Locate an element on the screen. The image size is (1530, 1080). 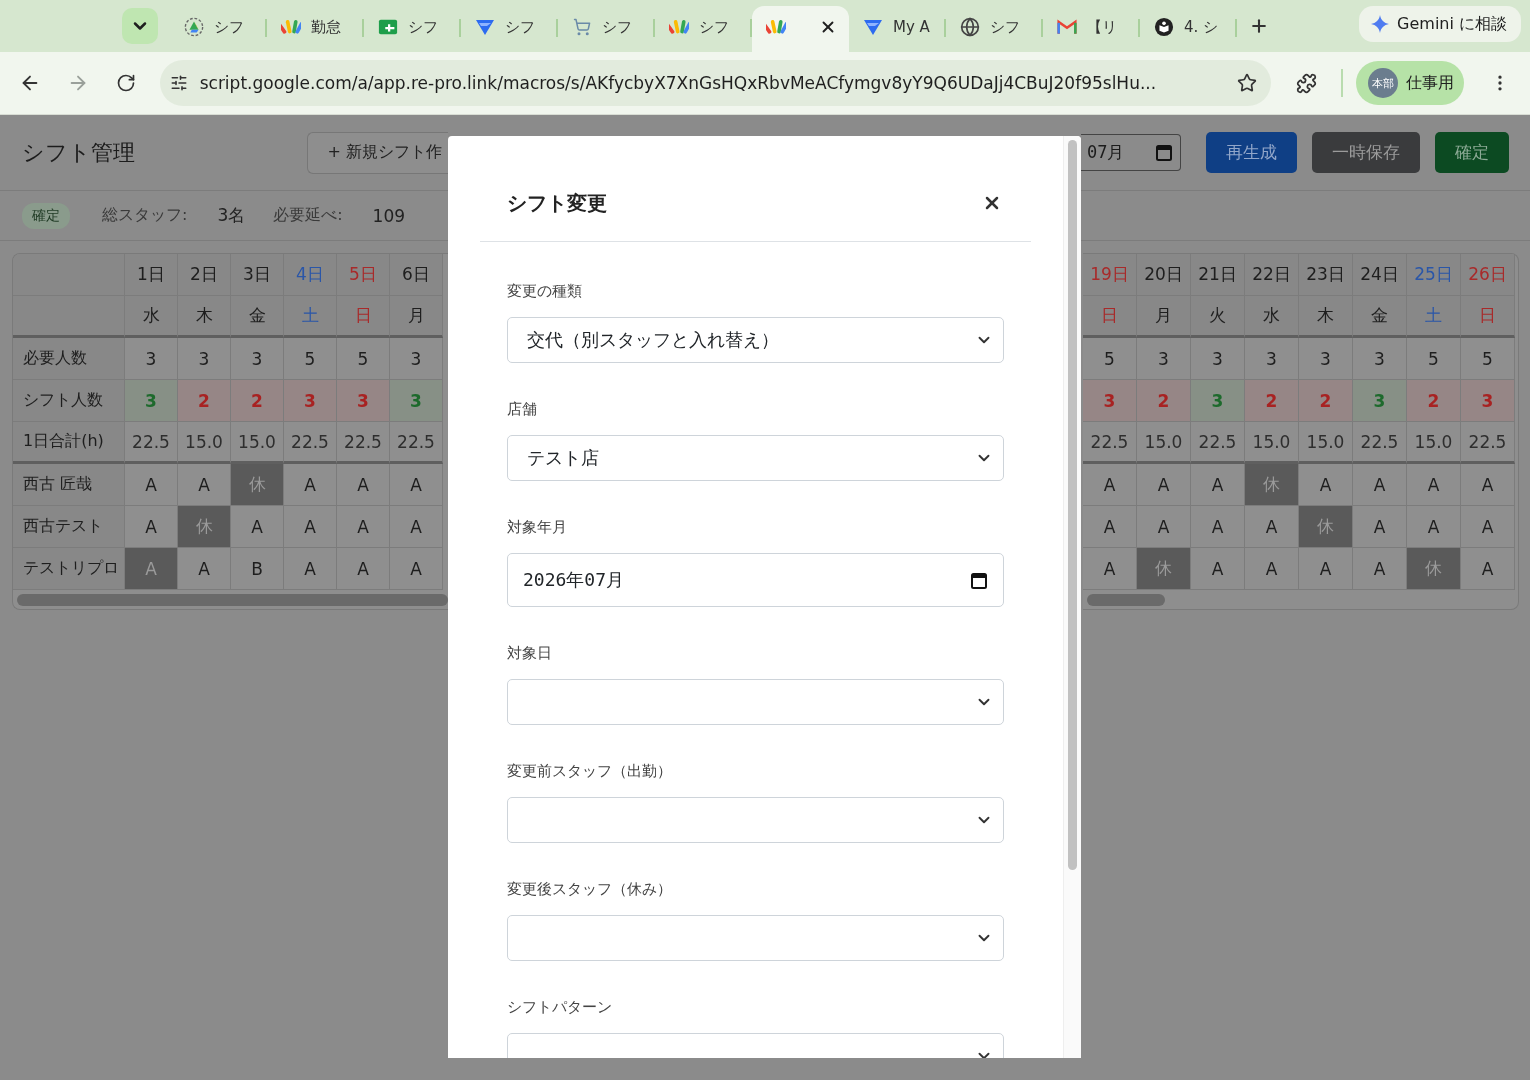
action-button: 確定 is located at coordinates (1472, 152).